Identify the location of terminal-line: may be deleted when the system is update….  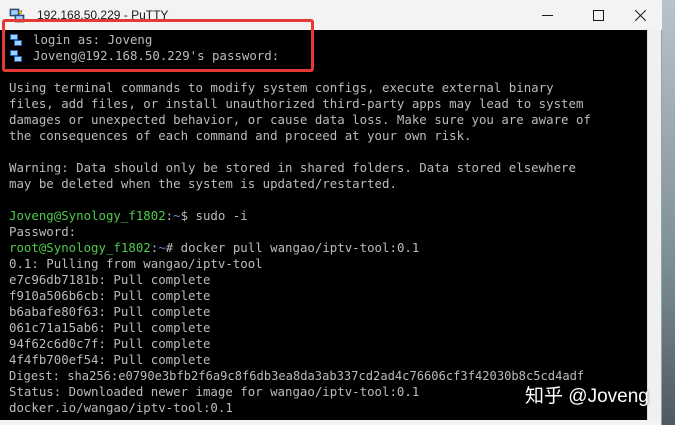
(203, 183).